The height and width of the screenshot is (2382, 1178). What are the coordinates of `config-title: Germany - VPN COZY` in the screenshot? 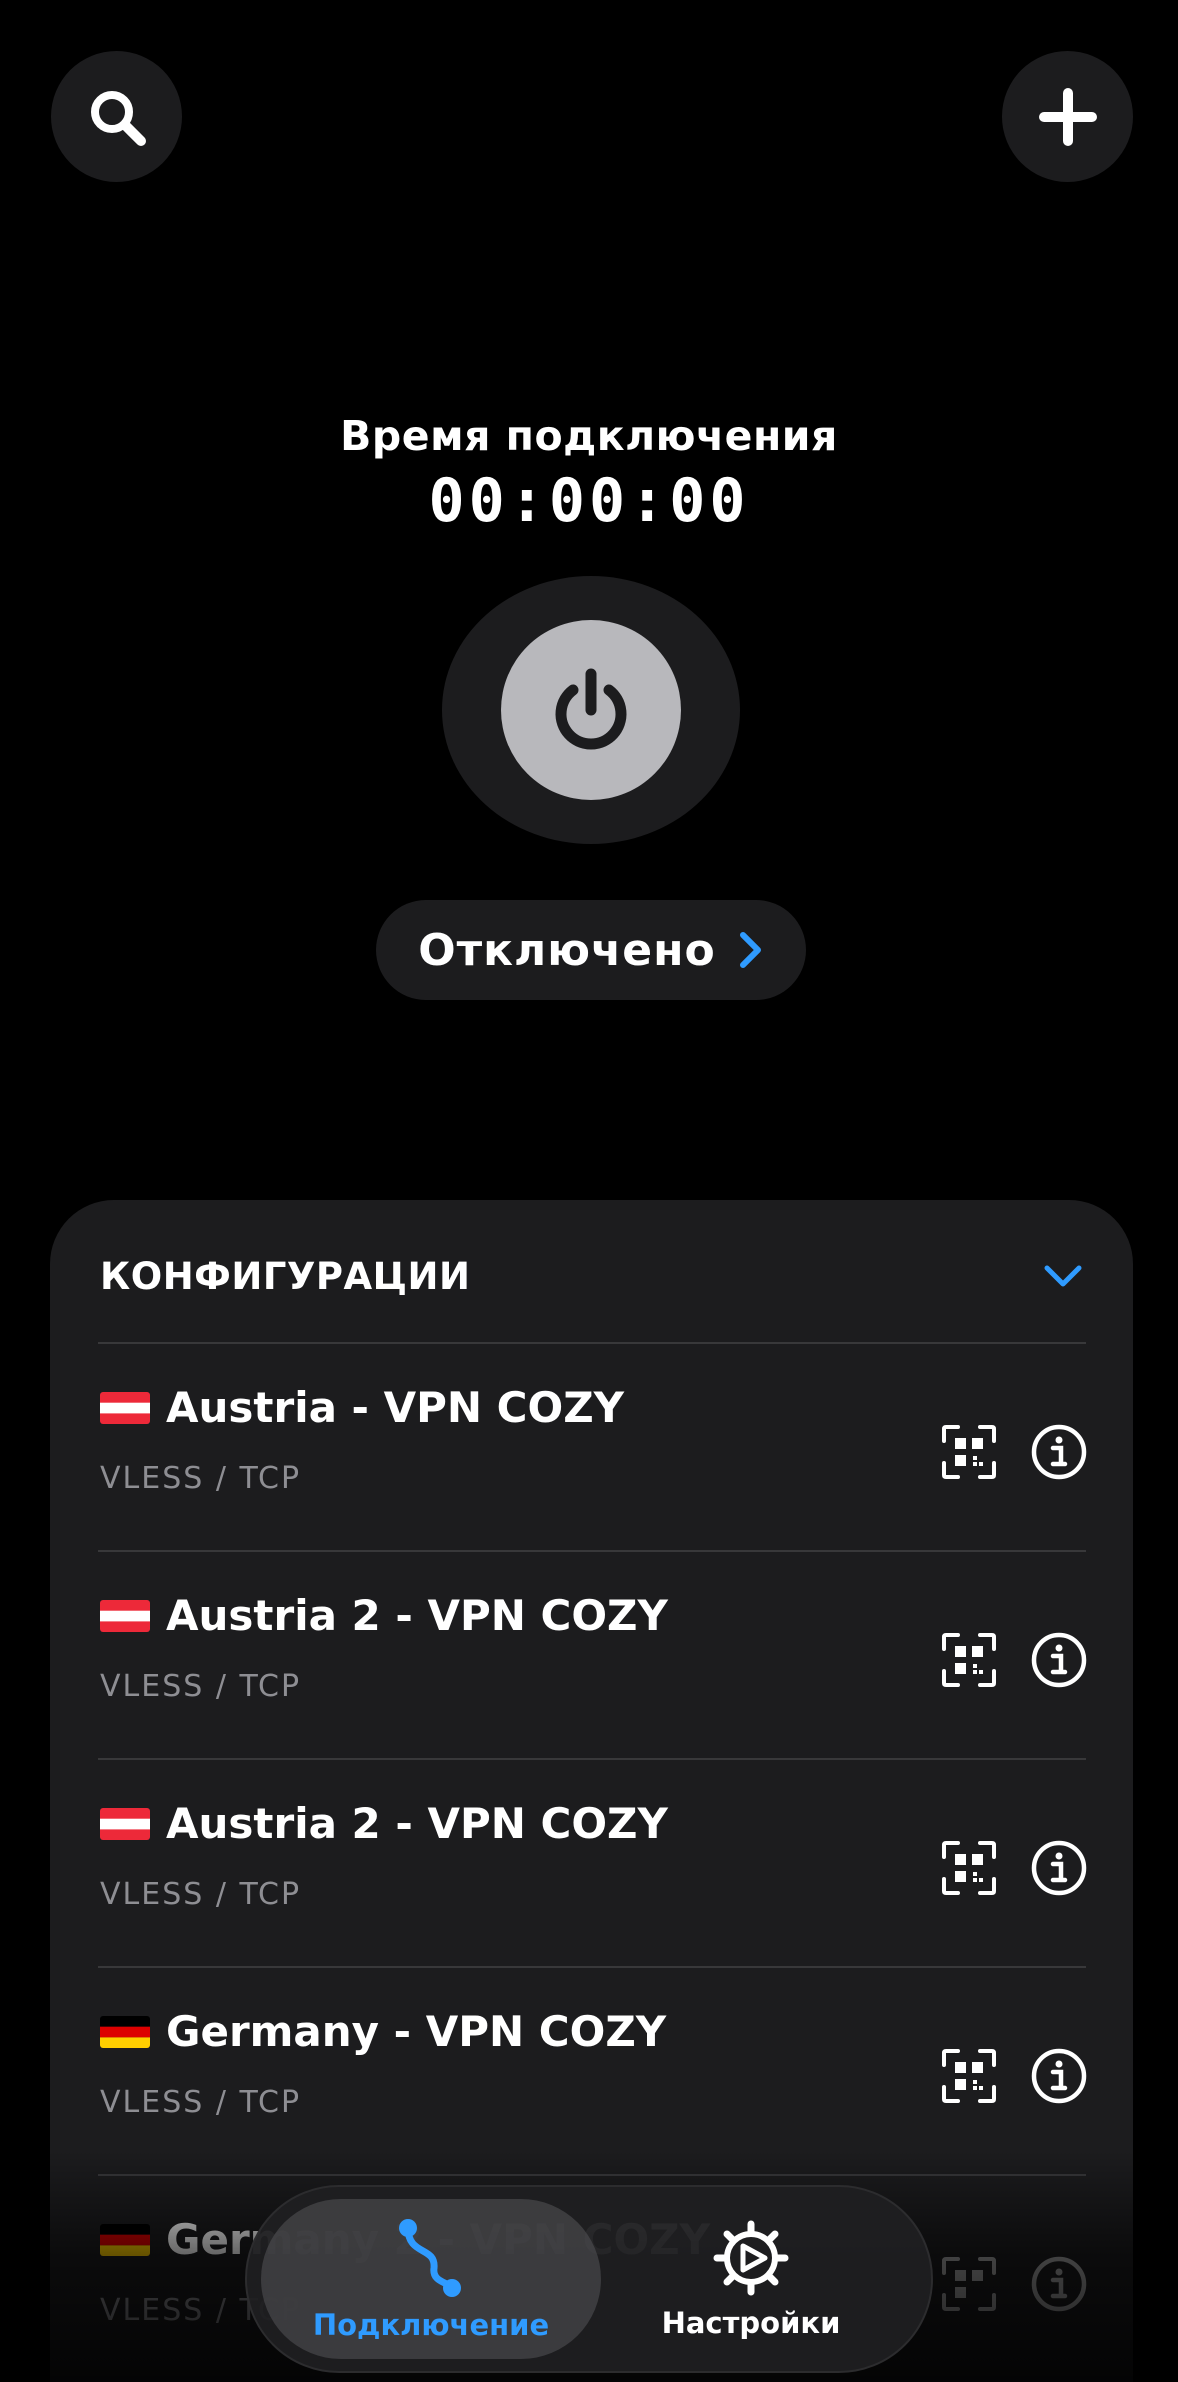 It's located at (383, 2031).